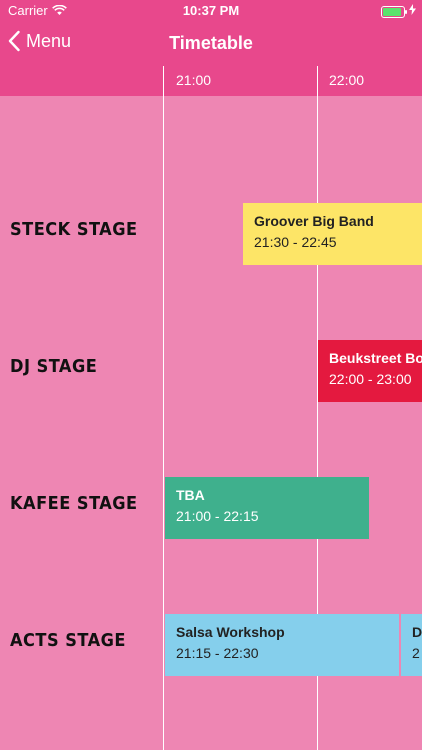  I want to click on event-card: D 2, so click(411, 645).